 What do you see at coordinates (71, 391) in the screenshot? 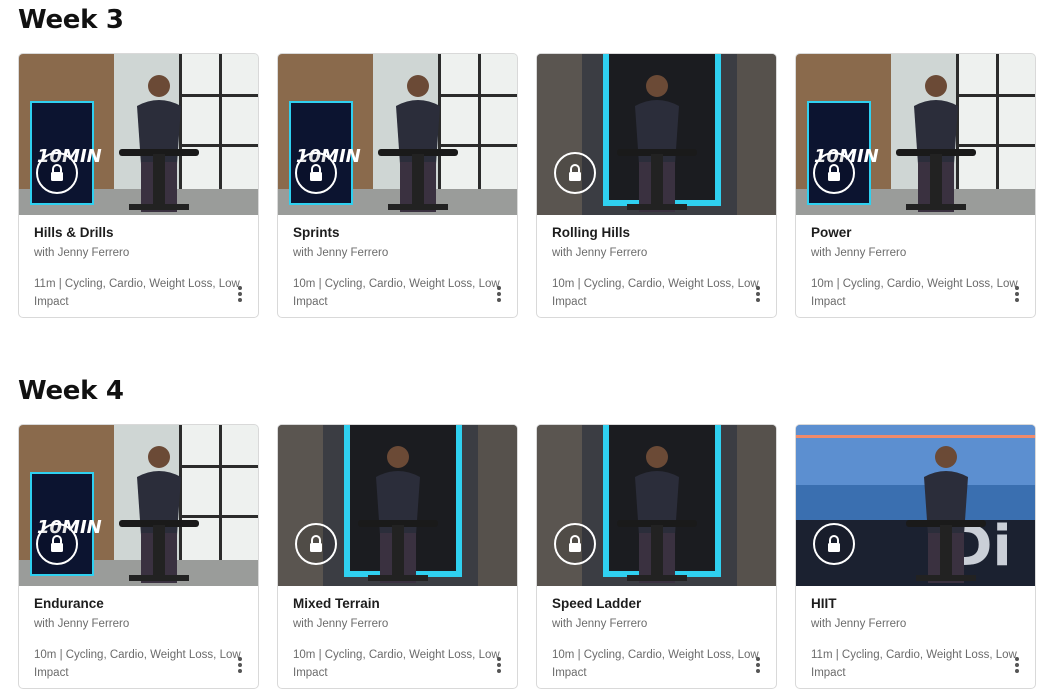
I see `week-title: Week 4` at bounding box center [71, 391].